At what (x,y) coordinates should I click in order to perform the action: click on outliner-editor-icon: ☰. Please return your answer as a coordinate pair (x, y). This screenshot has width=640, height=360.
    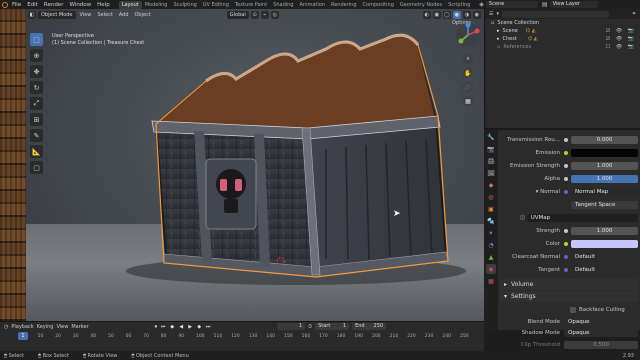
    Looking at the image, I should click on (491, 14).